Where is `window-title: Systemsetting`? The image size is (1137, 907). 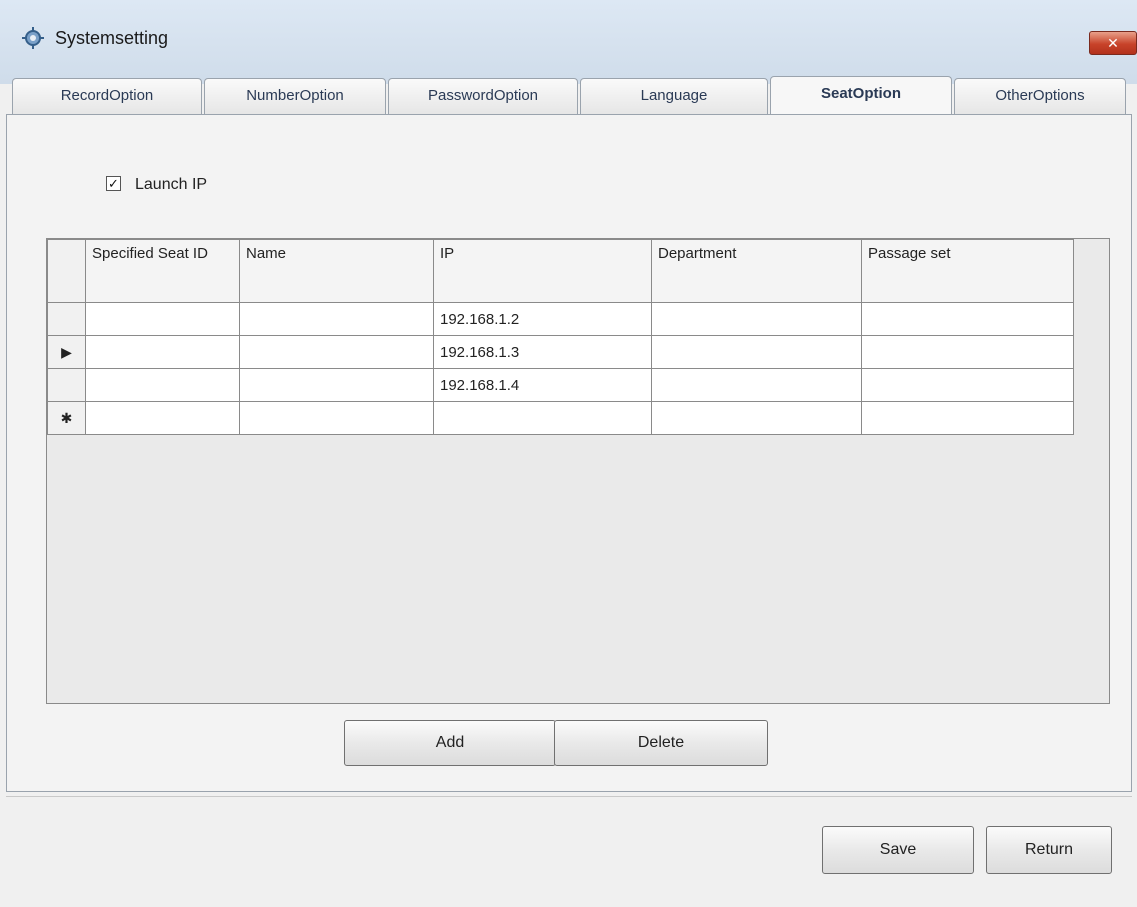
window-title: Systemsetting is located at coordinates (112, 38).